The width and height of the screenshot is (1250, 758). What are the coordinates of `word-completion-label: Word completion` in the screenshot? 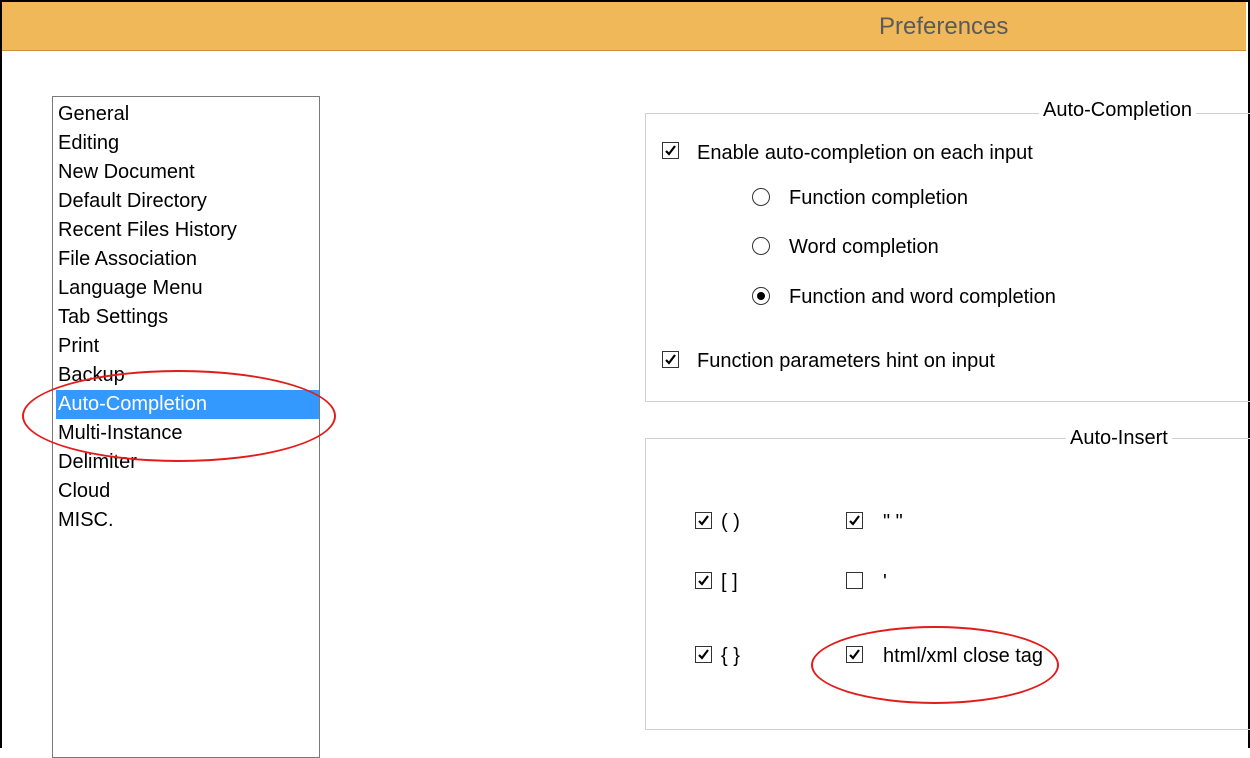 It's located at (864, 247).